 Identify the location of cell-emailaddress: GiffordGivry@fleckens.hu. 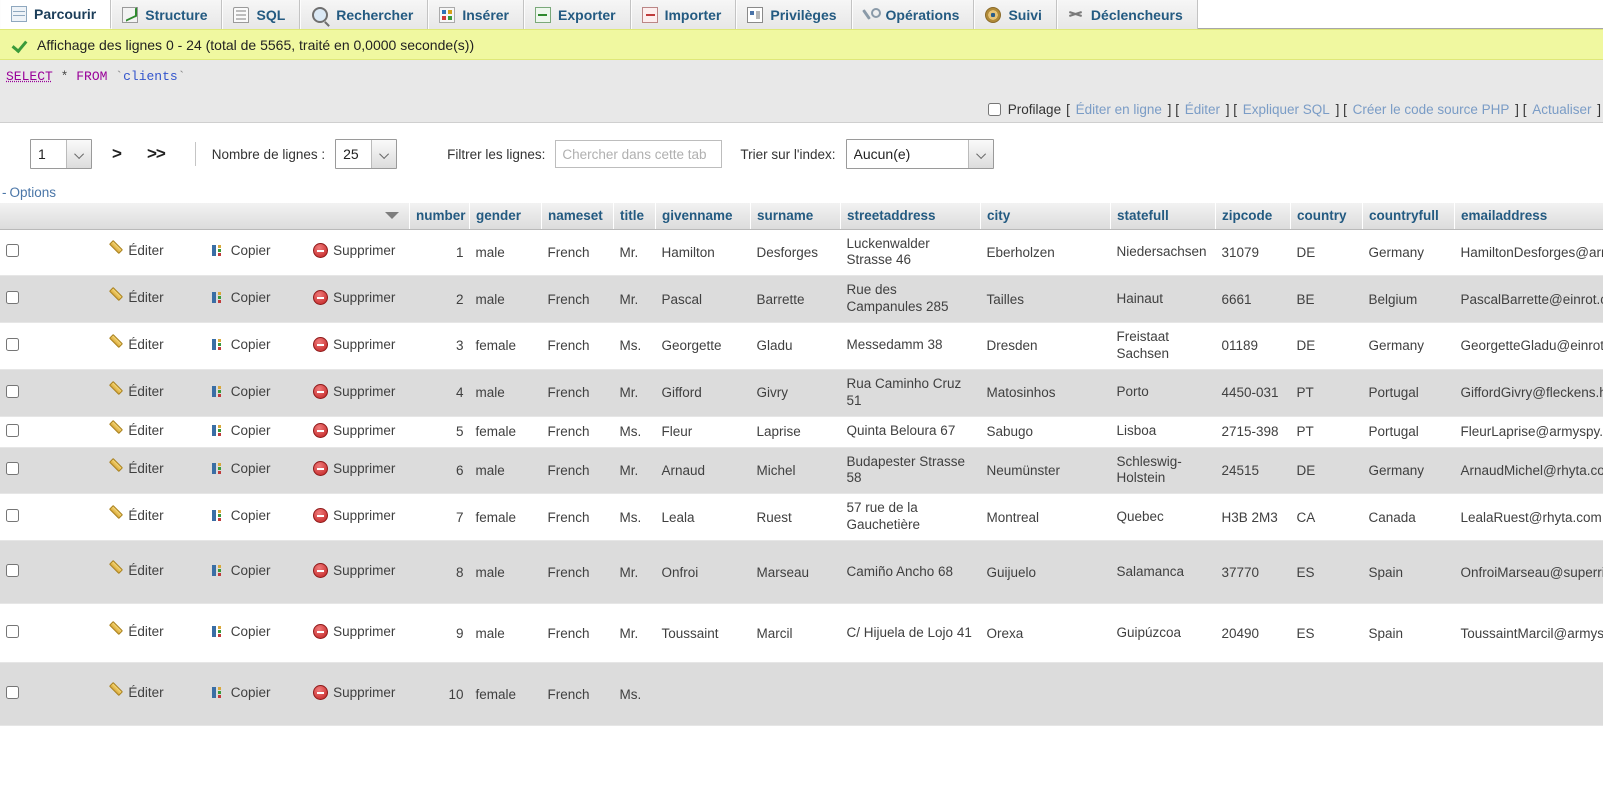
(1528, 393).